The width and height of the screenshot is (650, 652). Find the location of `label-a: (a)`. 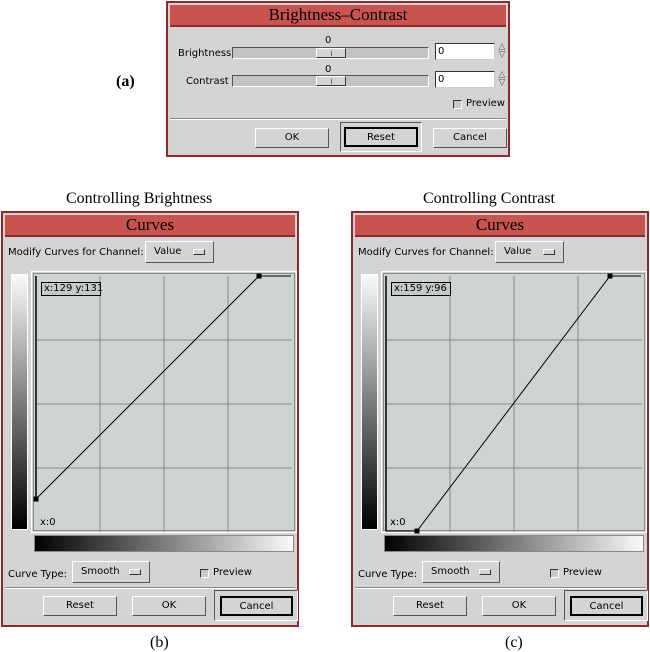

label-a: (a) is located at coordinates (125, 81).